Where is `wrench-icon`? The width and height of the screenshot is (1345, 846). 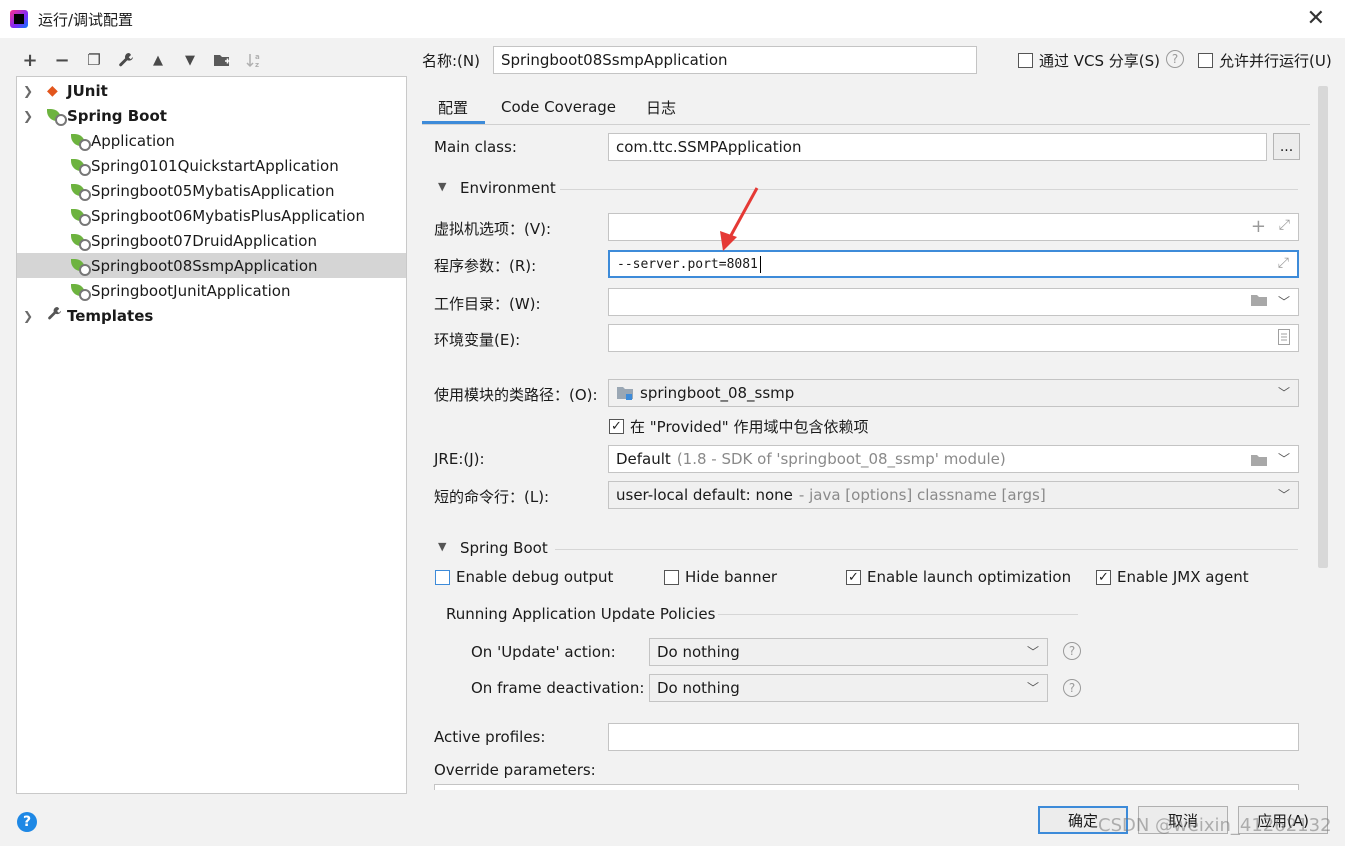
wrench-icon is located at coordinates (126, 60).